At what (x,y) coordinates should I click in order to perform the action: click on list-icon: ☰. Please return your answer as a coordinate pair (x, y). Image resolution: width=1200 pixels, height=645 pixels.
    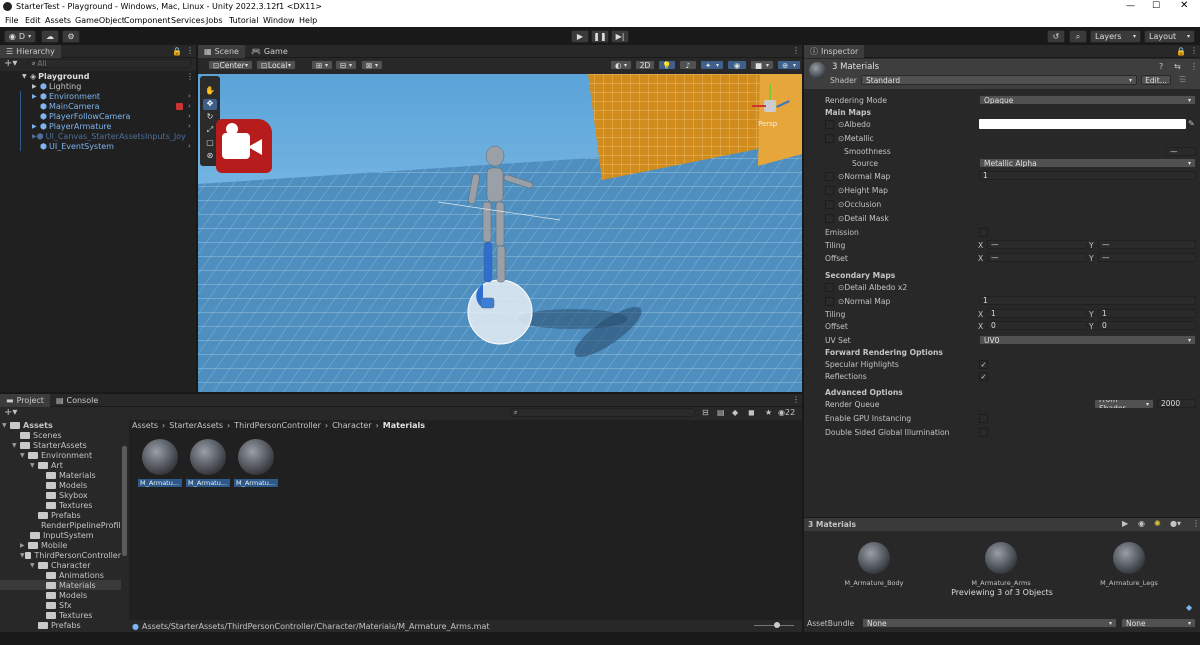
    Looking at the image, I should click on (1182, 79).